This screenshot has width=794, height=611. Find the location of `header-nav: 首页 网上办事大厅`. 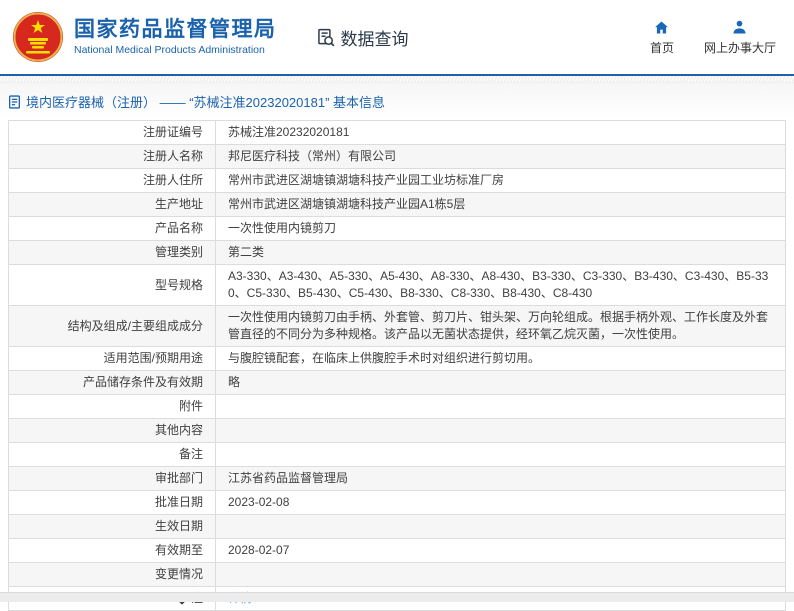

header-nav: 首页 网上办事大厅 is located at coordinates (713, 37).